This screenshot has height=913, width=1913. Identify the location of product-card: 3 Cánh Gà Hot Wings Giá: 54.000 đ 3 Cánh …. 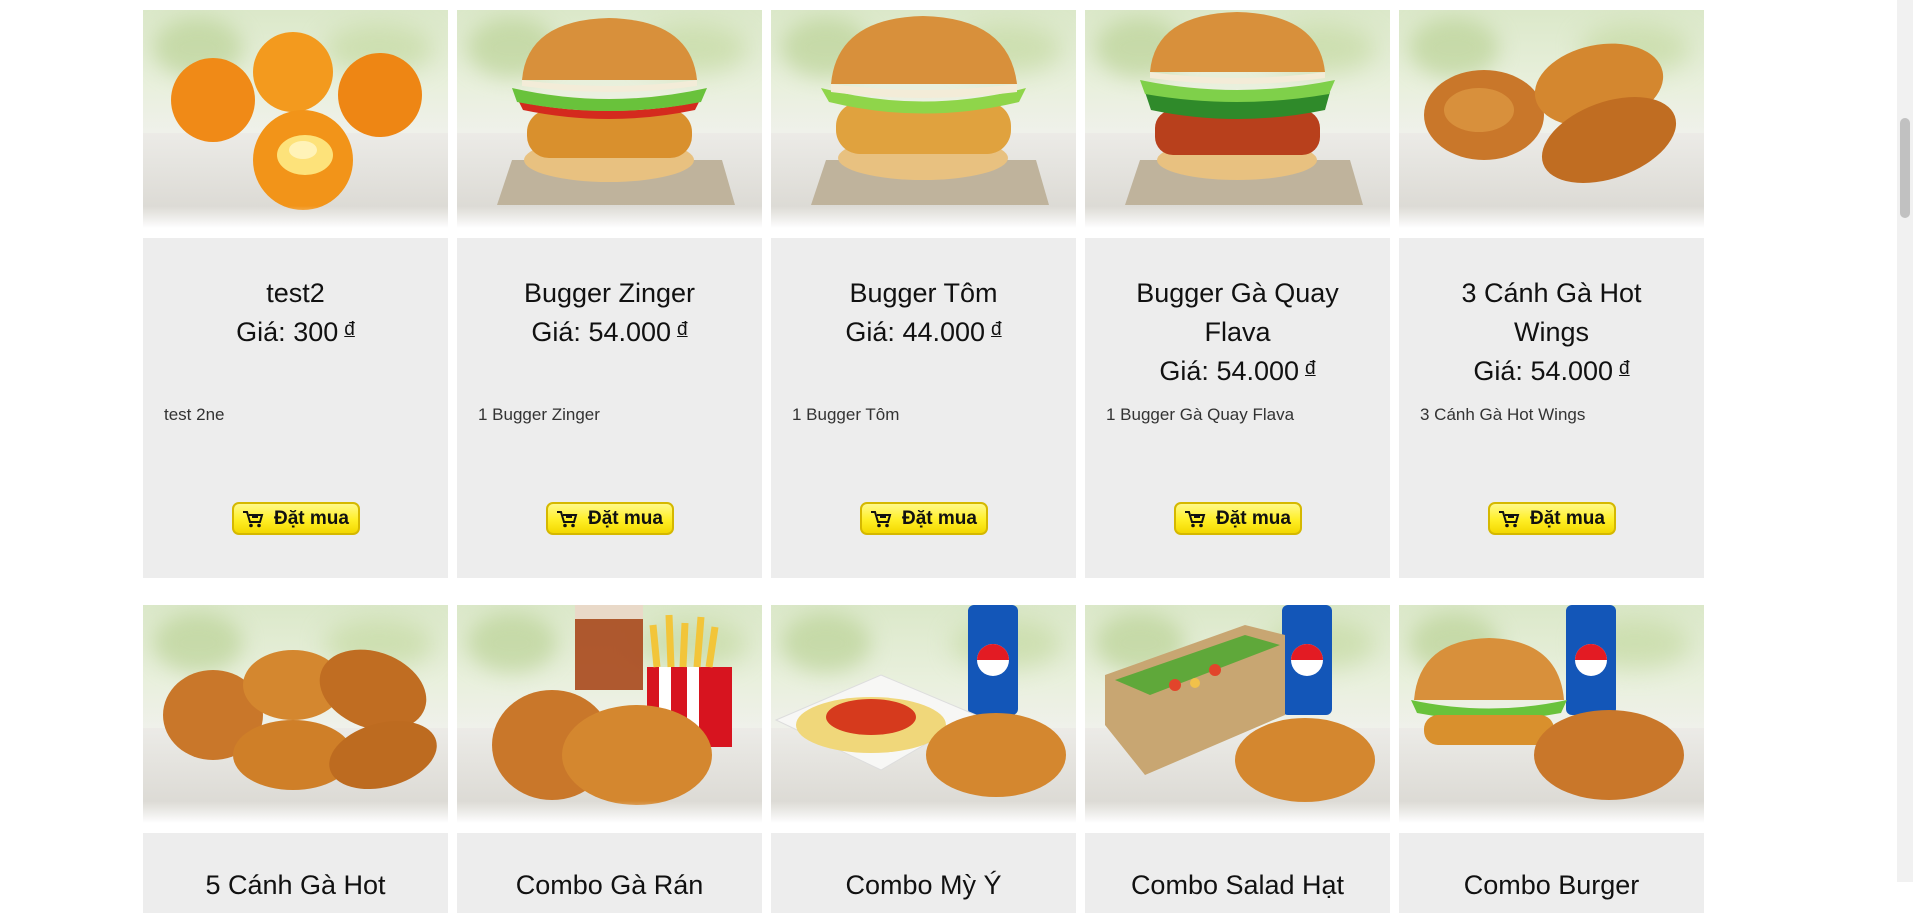
(1551, 290).